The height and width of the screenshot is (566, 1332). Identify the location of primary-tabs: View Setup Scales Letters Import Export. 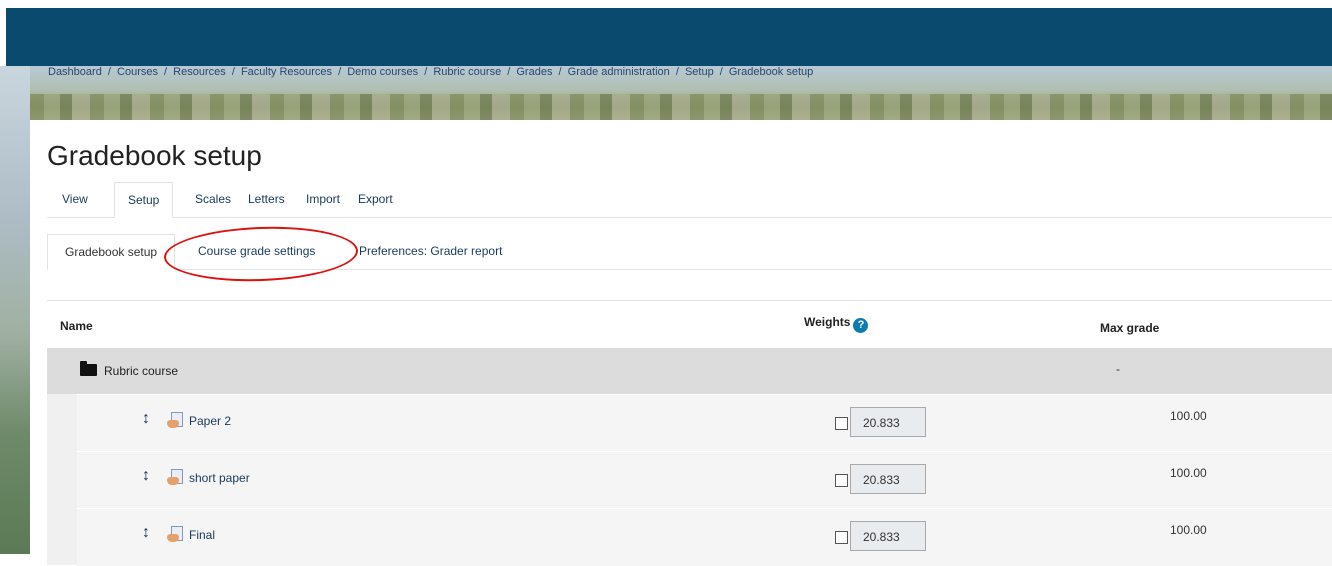
(689, 200).